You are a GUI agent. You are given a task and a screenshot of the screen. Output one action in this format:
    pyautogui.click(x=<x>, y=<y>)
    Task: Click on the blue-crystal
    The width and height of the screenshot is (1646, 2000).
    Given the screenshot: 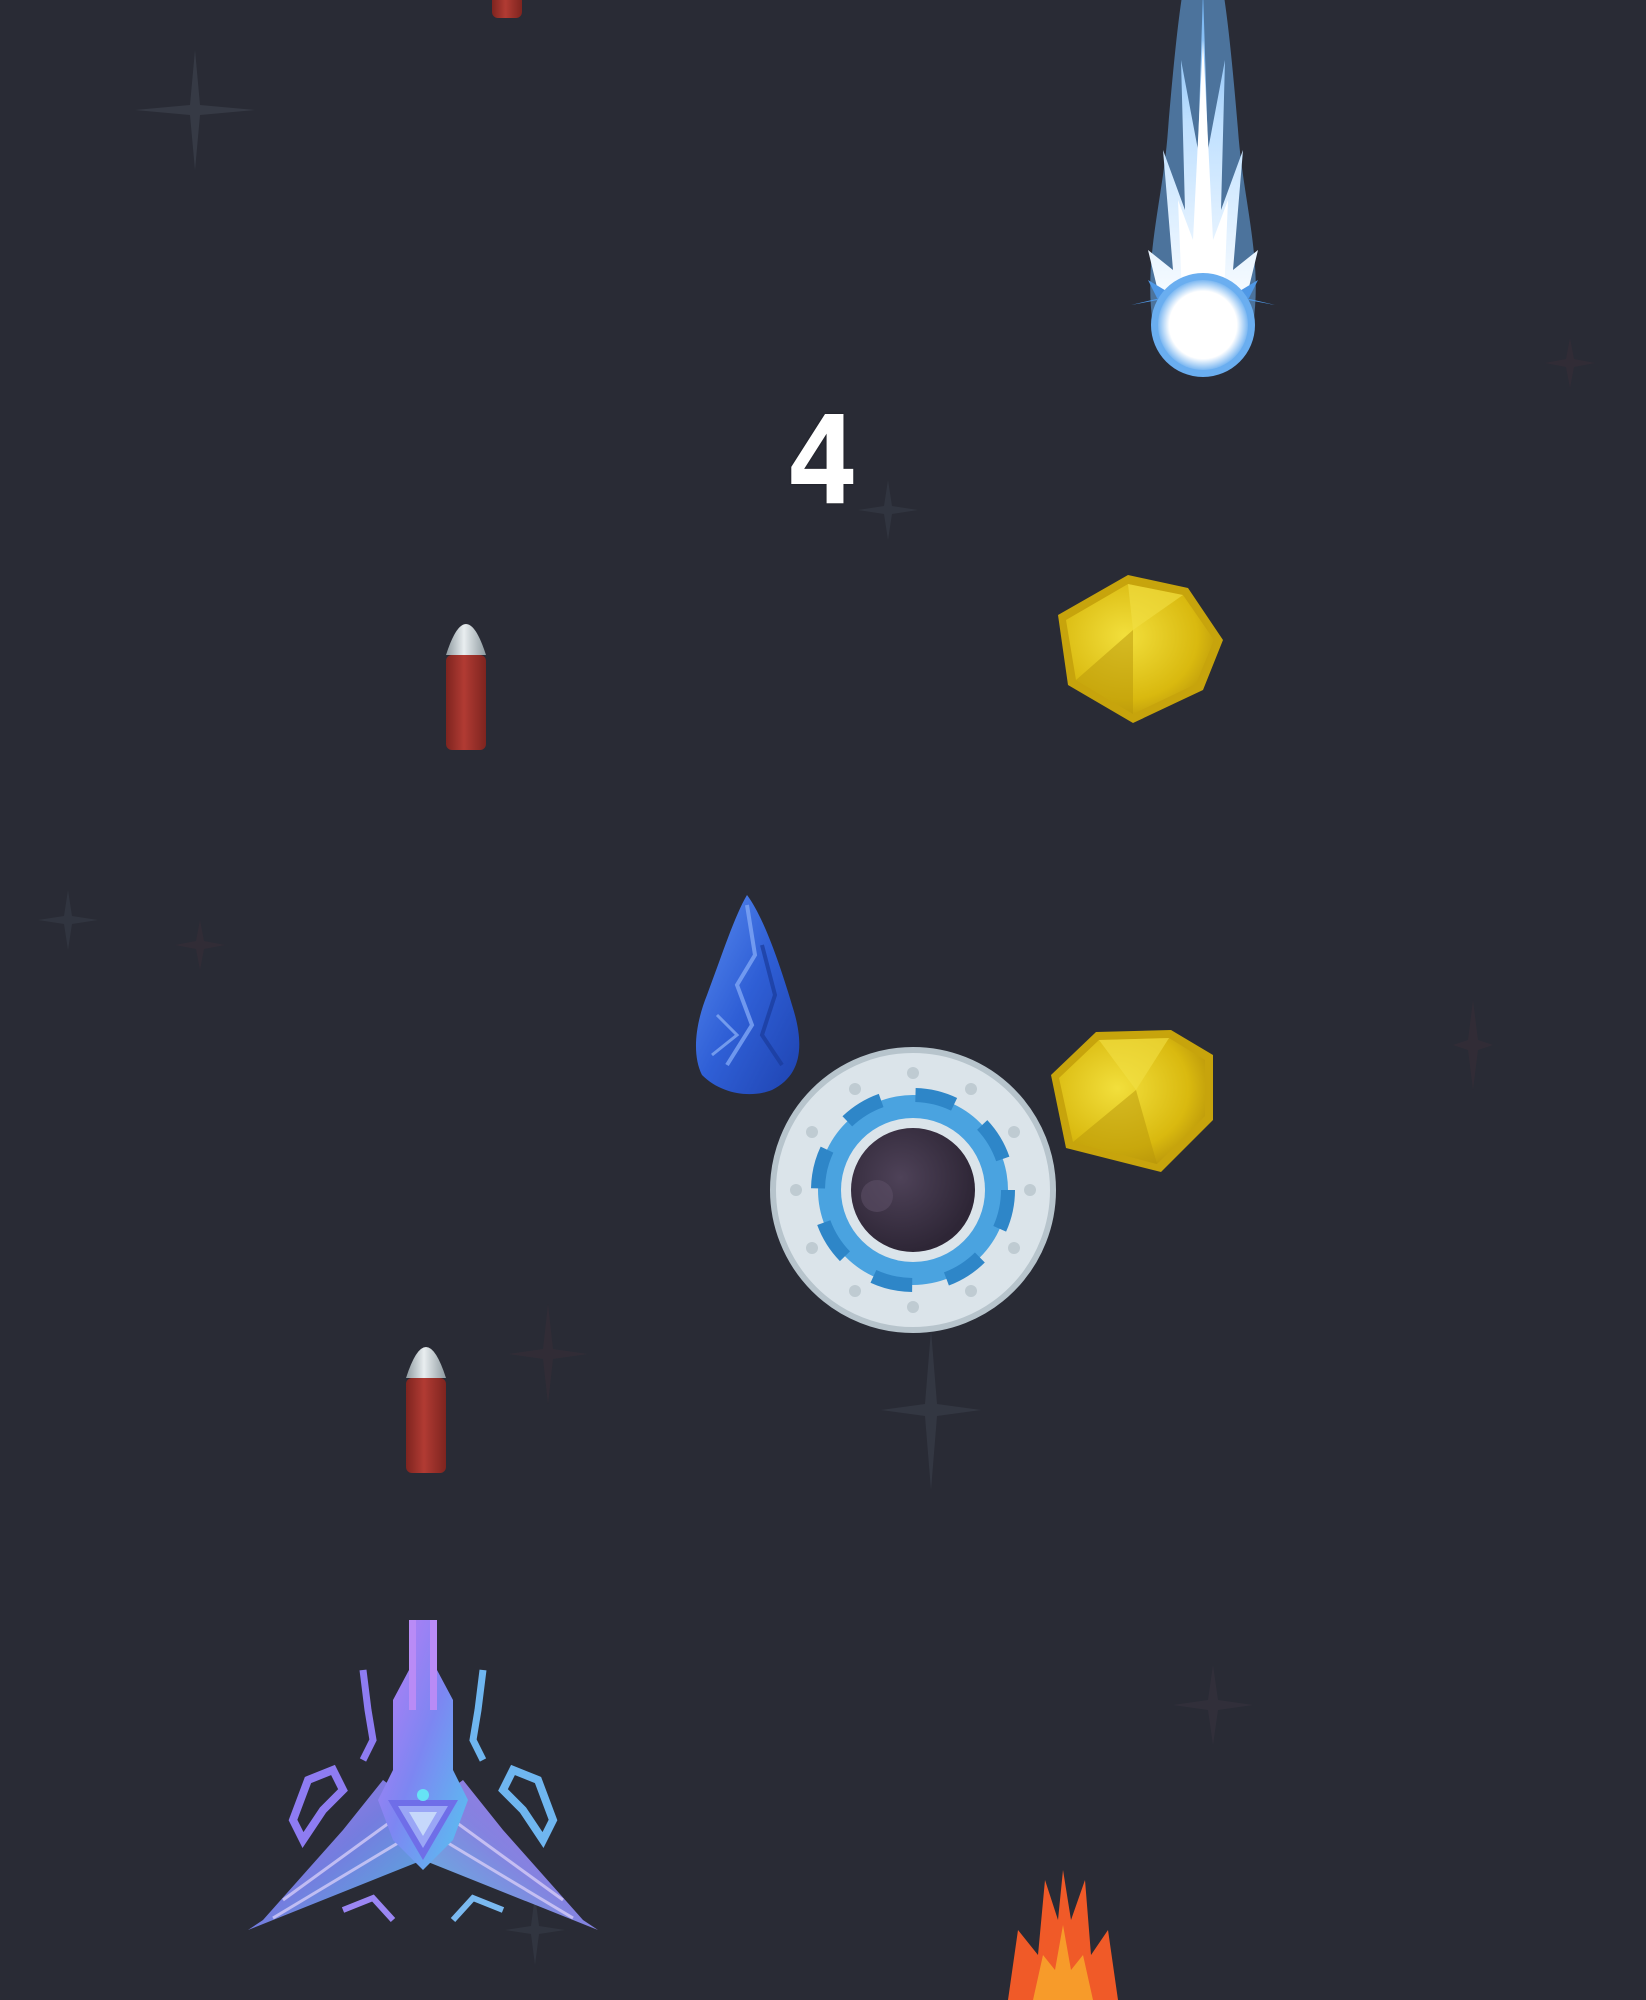 What is the action you would take?
    pyautogui.click(x=747, y=995)
    